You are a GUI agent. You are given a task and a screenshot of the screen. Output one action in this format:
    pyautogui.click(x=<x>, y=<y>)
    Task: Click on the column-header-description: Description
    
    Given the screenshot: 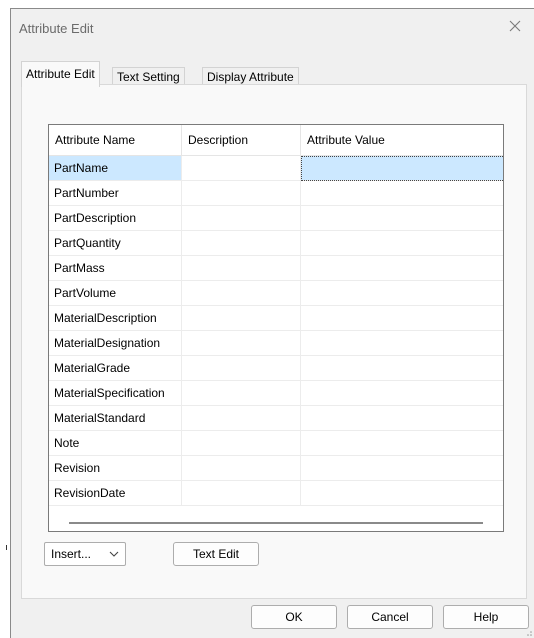 What is the action you would take?
    pyautogui.click(x=241, y=140)
    